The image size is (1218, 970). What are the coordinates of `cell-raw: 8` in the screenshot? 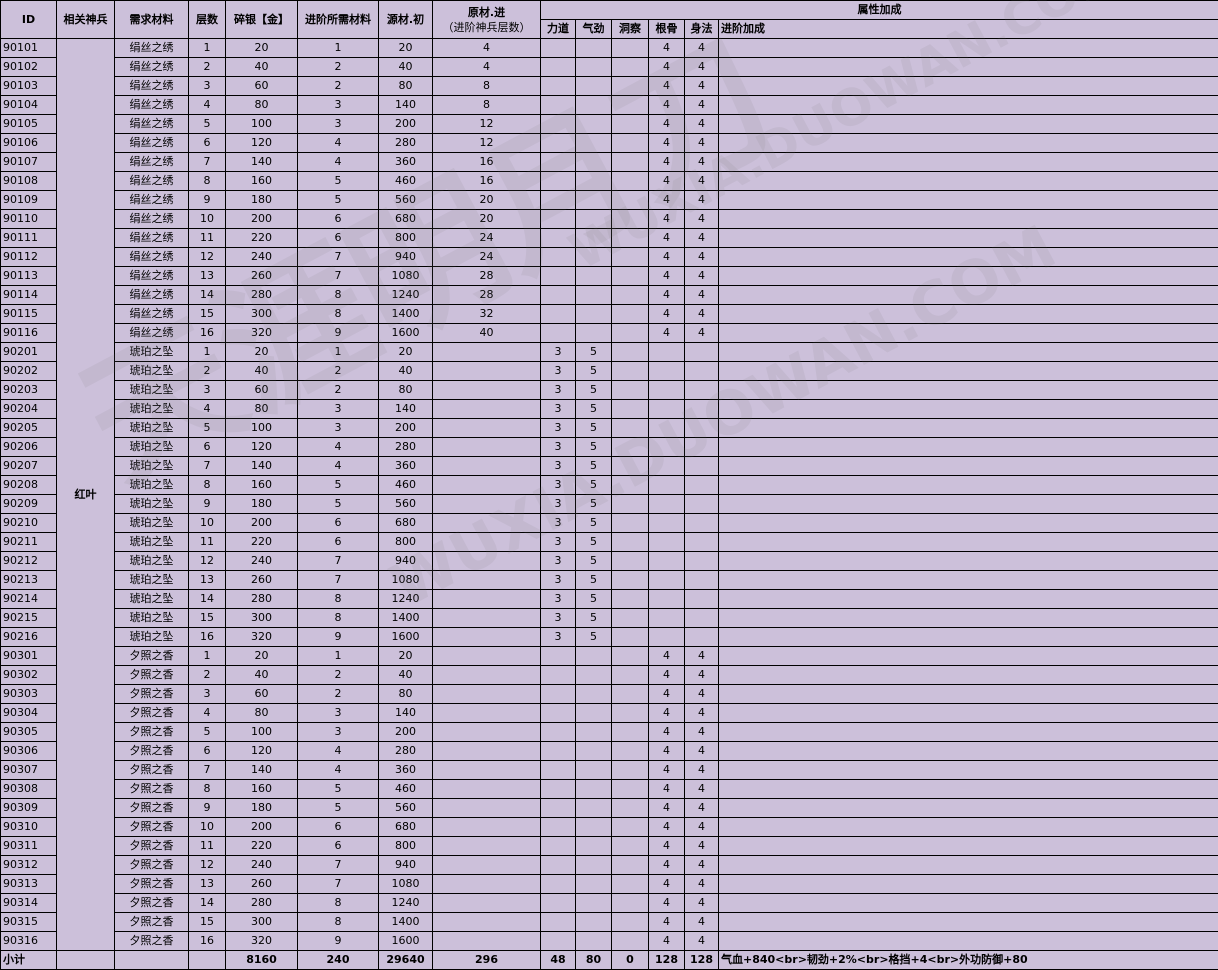 It's located at (486, 105).